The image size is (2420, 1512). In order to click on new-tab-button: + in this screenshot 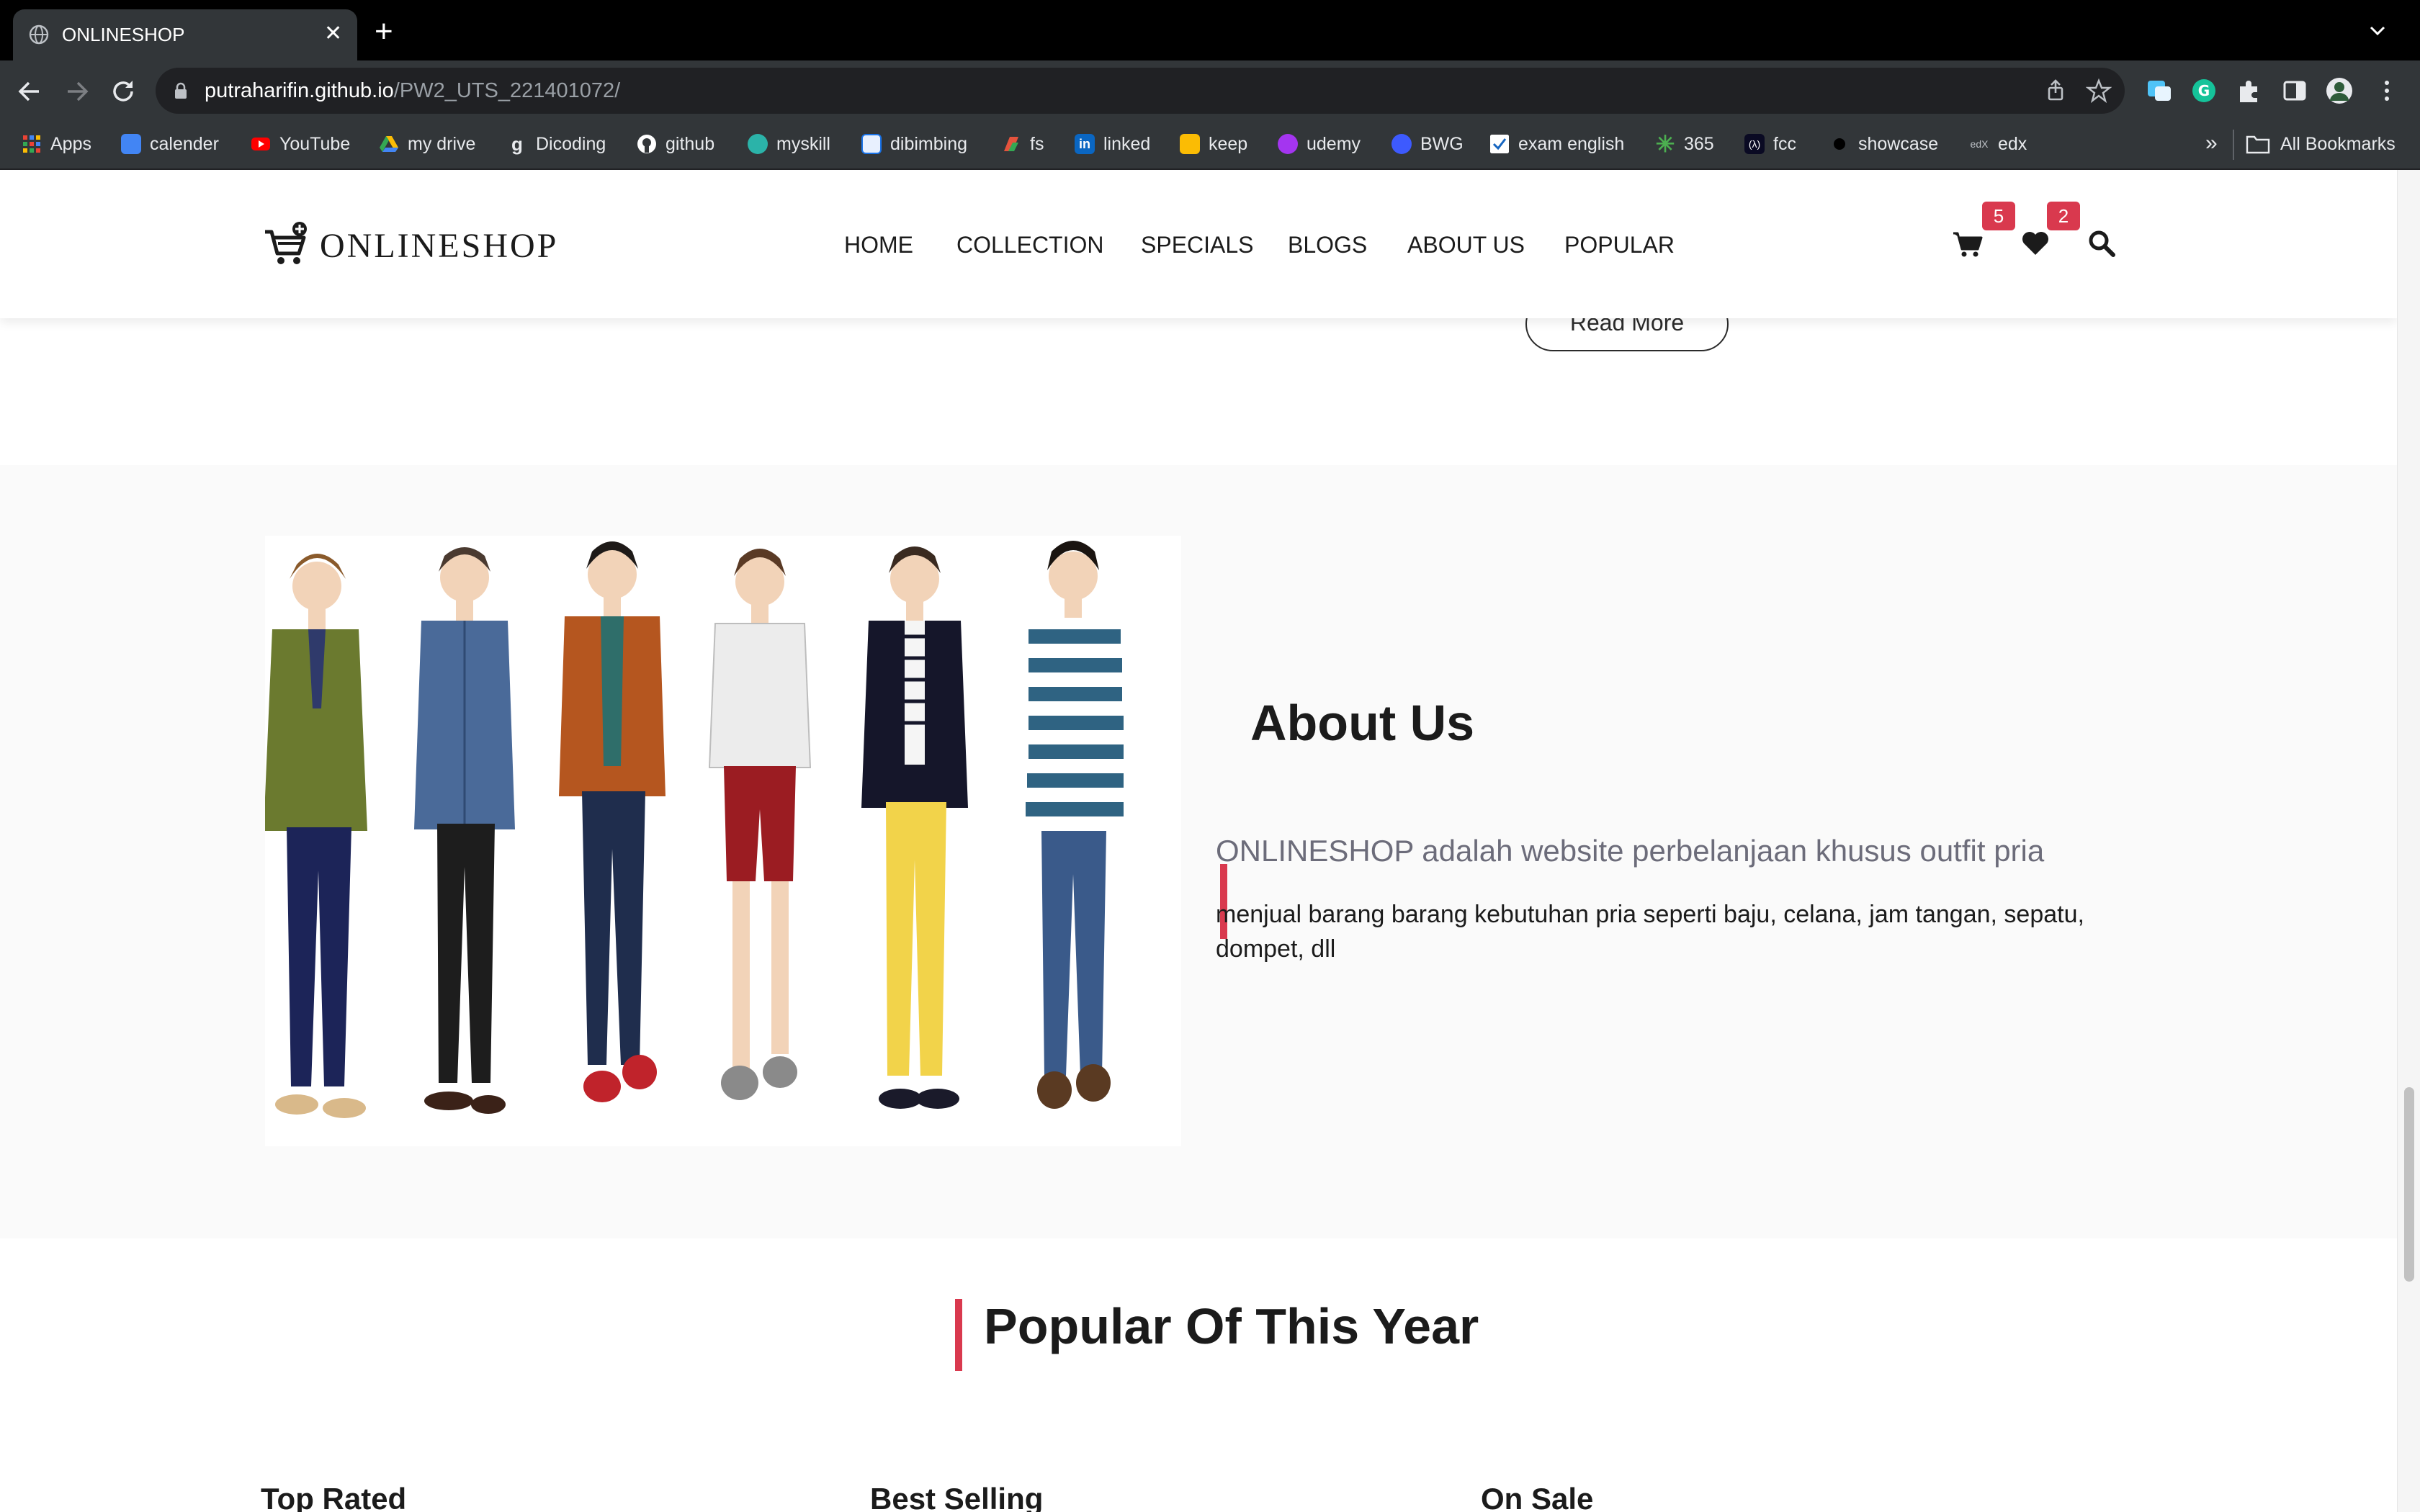, I will do `click(384, 32)`.